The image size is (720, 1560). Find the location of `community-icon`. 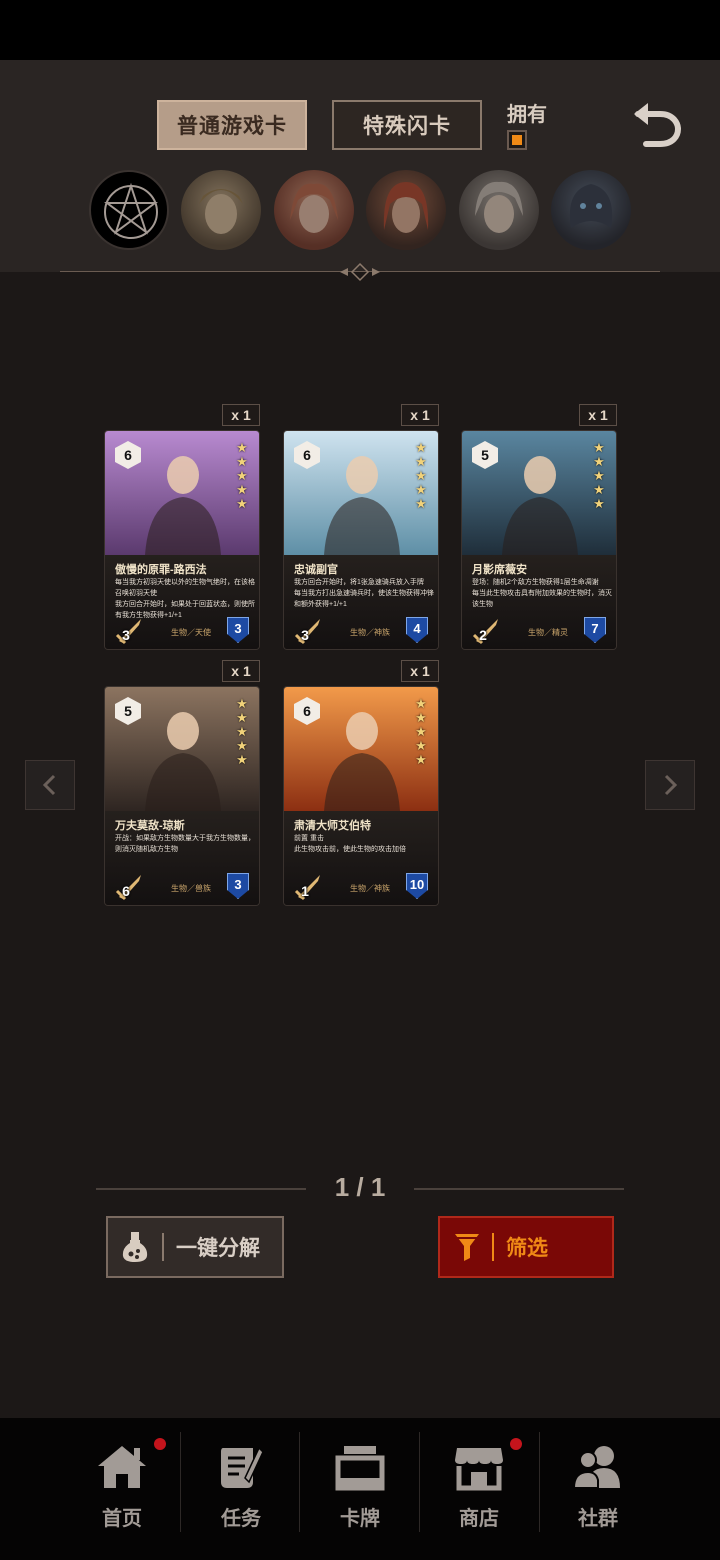

community-icon is located at coordinates (596, 1467).